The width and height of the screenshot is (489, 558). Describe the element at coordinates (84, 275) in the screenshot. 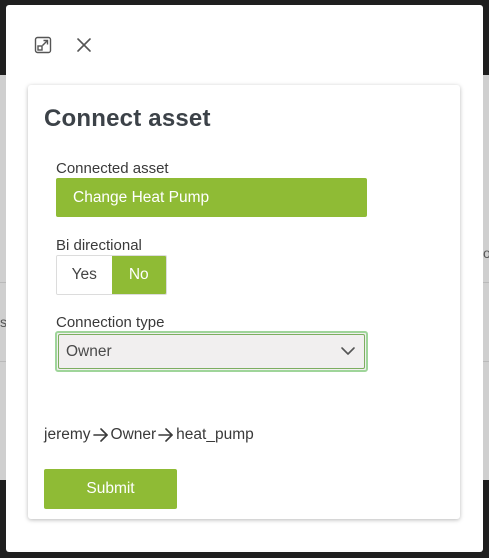

I see `bi-directional-yes-option: Yes` at that location.